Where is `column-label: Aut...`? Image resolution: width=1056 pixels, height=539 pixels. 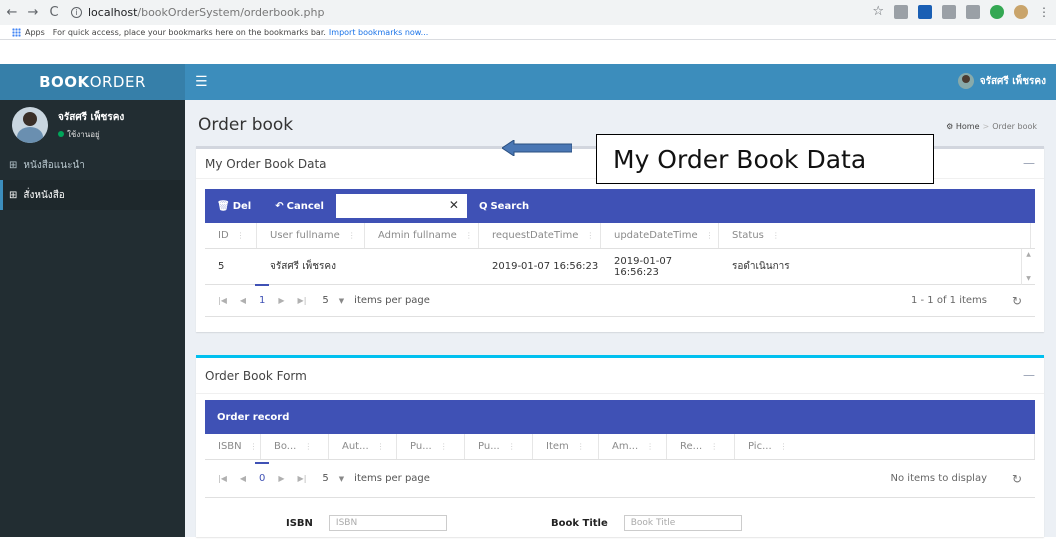 column-label: Aut... is located at coordinates (355, 446).